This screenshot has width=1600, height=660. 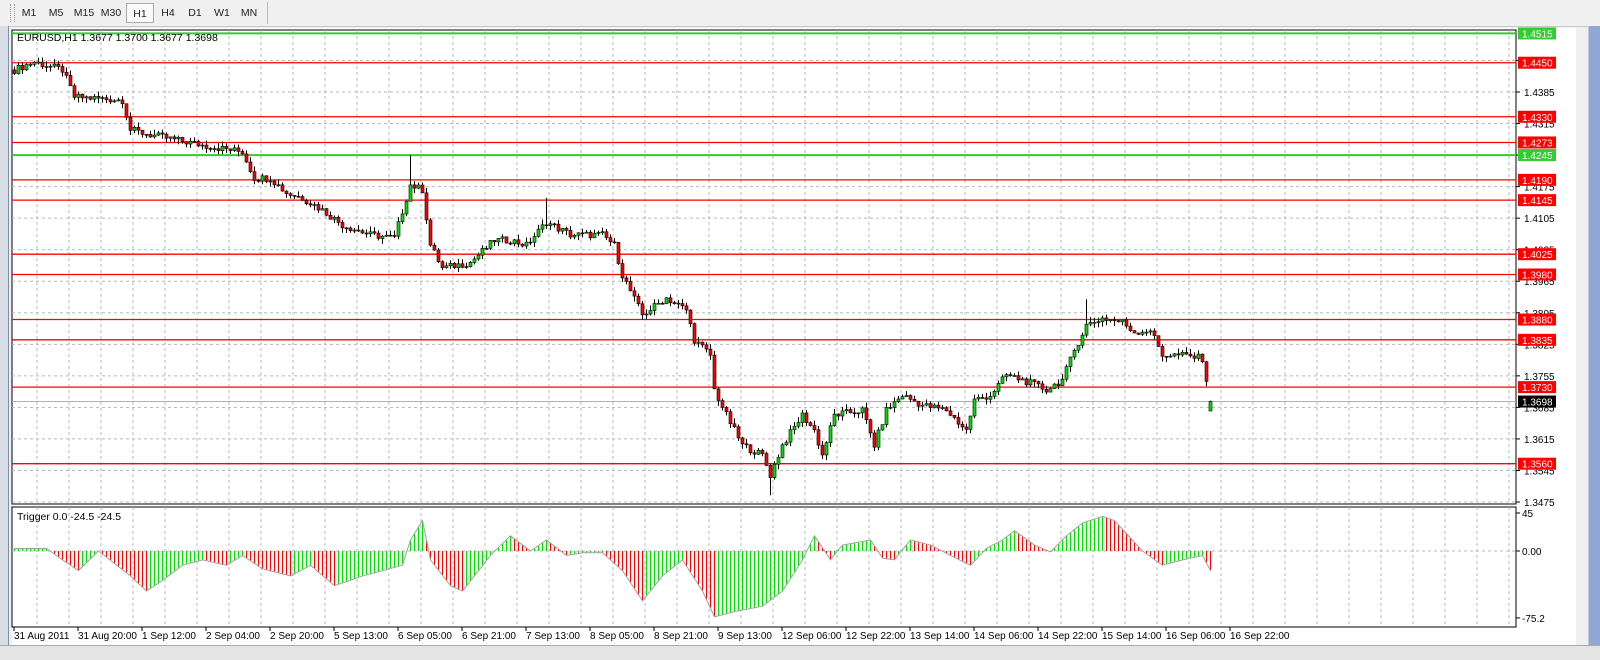 What do you see at coordinates (1068, 636) in the screenshot?
I see `time-label: 14 Sep 22:00` at bounding box center [1068, 636].